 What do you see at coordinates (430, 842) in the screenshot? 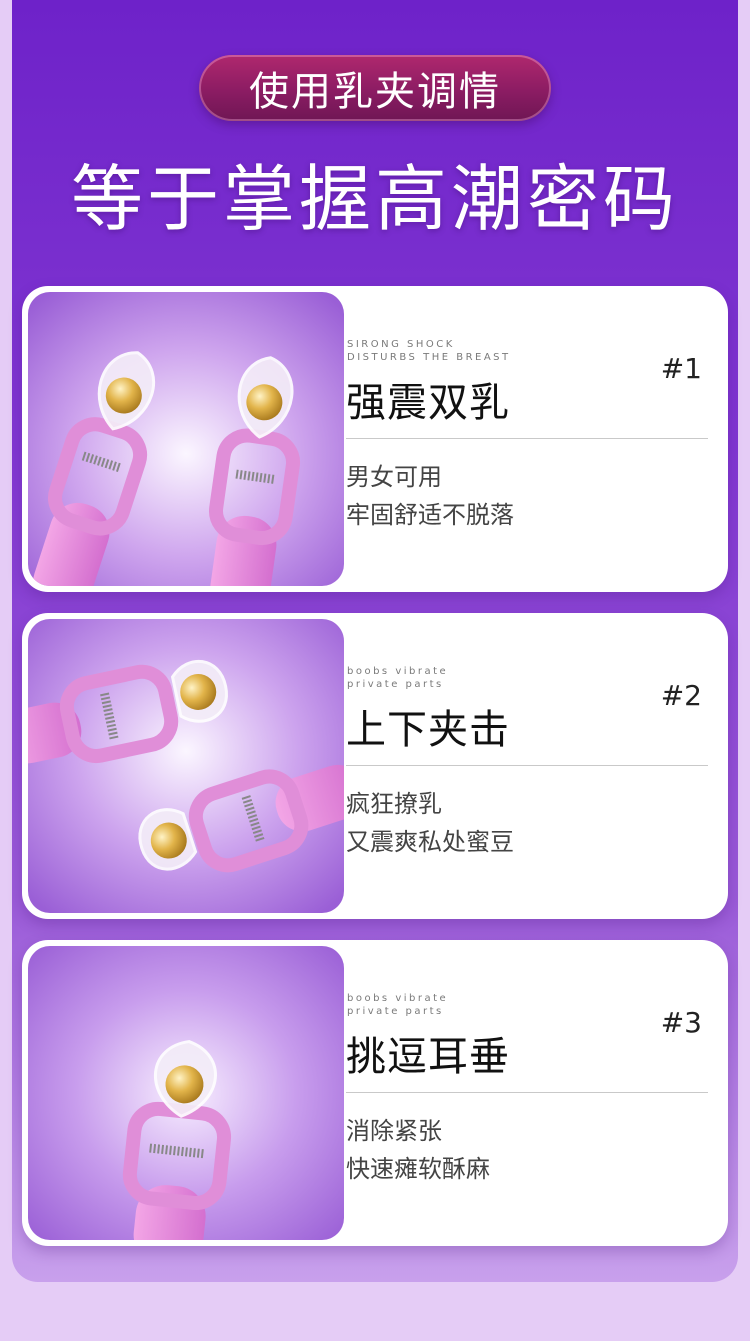
I see `description-line-2: 又震爽私处蜜豆` at bounding box center [430, 842].